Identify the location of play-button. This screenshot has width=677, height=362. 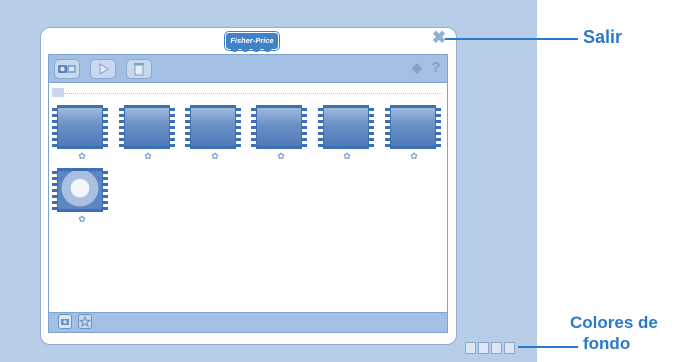
(103, 69).